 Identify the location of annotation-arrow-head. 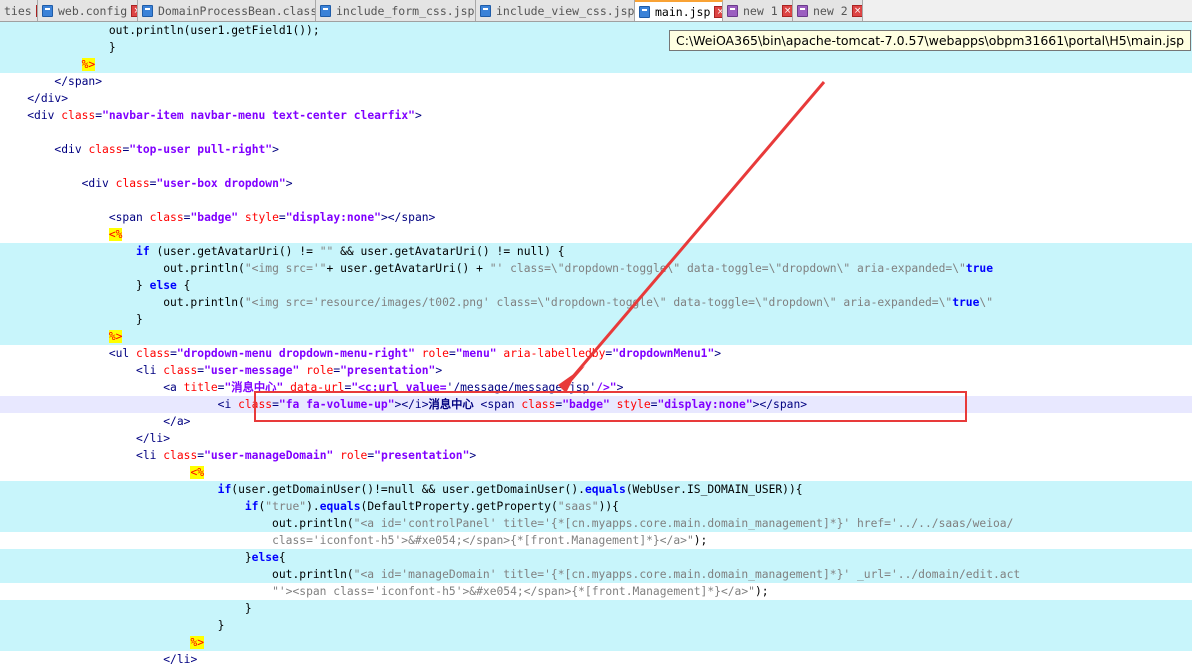
(571, 379).